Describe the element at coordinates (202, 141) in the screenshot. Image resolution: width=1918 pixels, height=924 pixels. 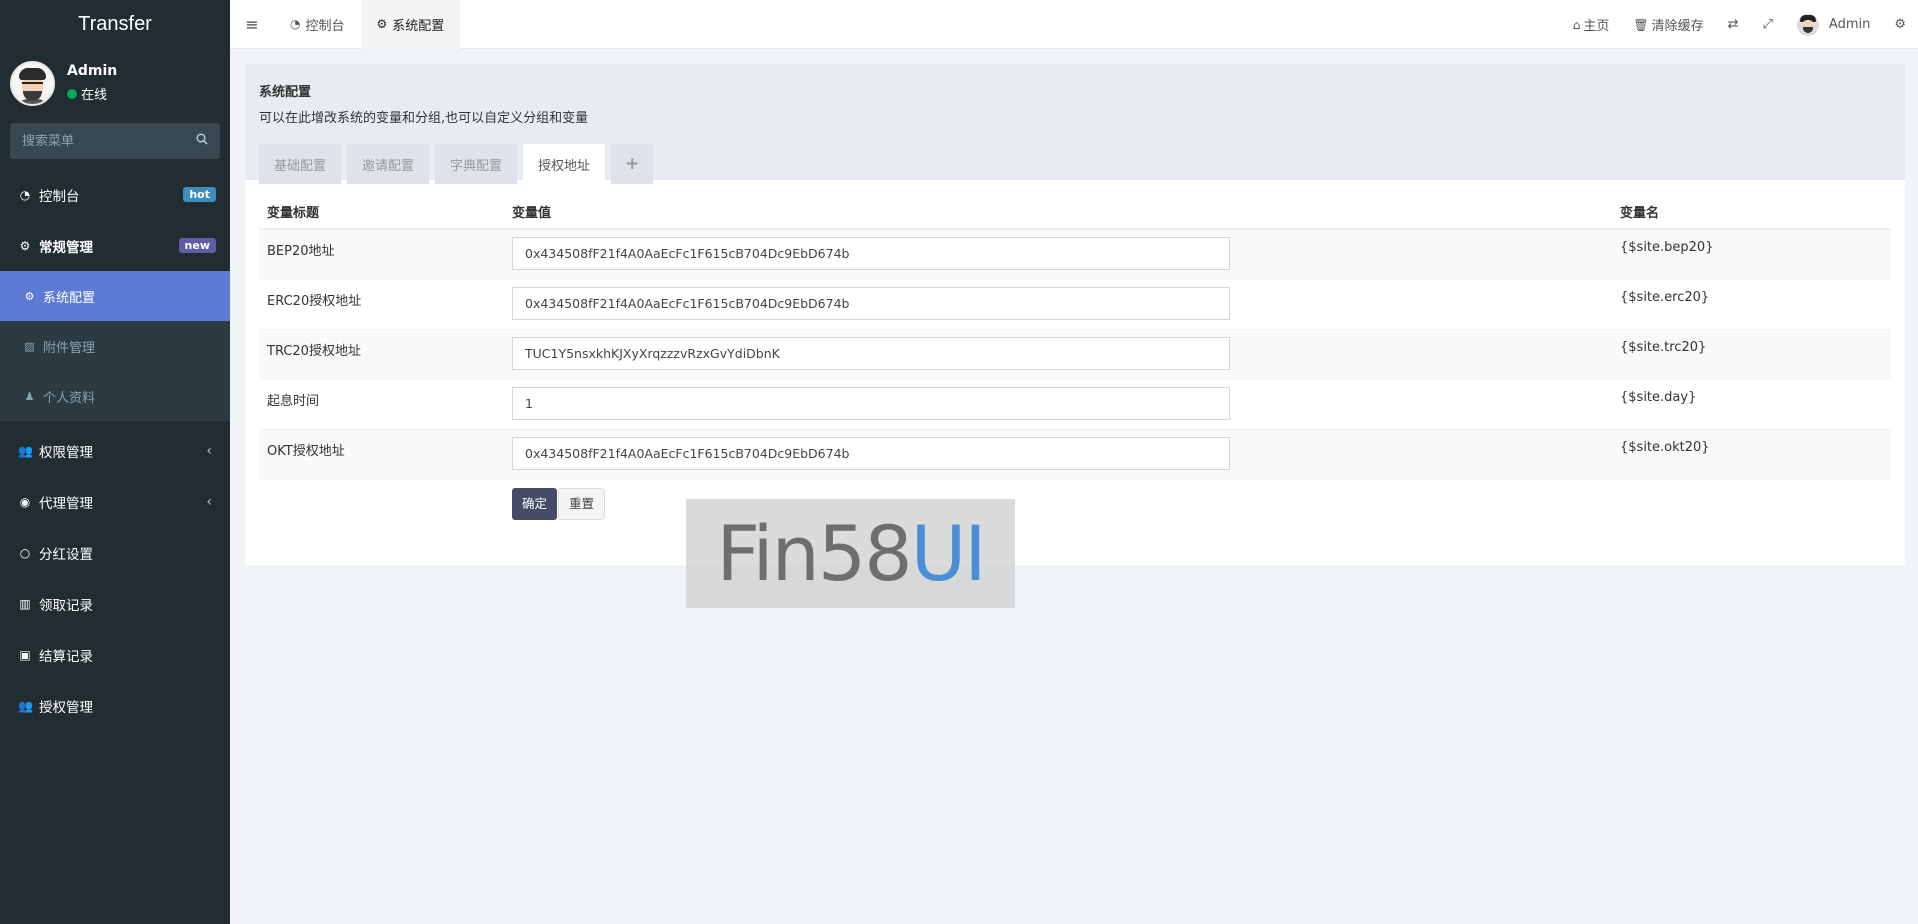
I see `search-icon` at that location.